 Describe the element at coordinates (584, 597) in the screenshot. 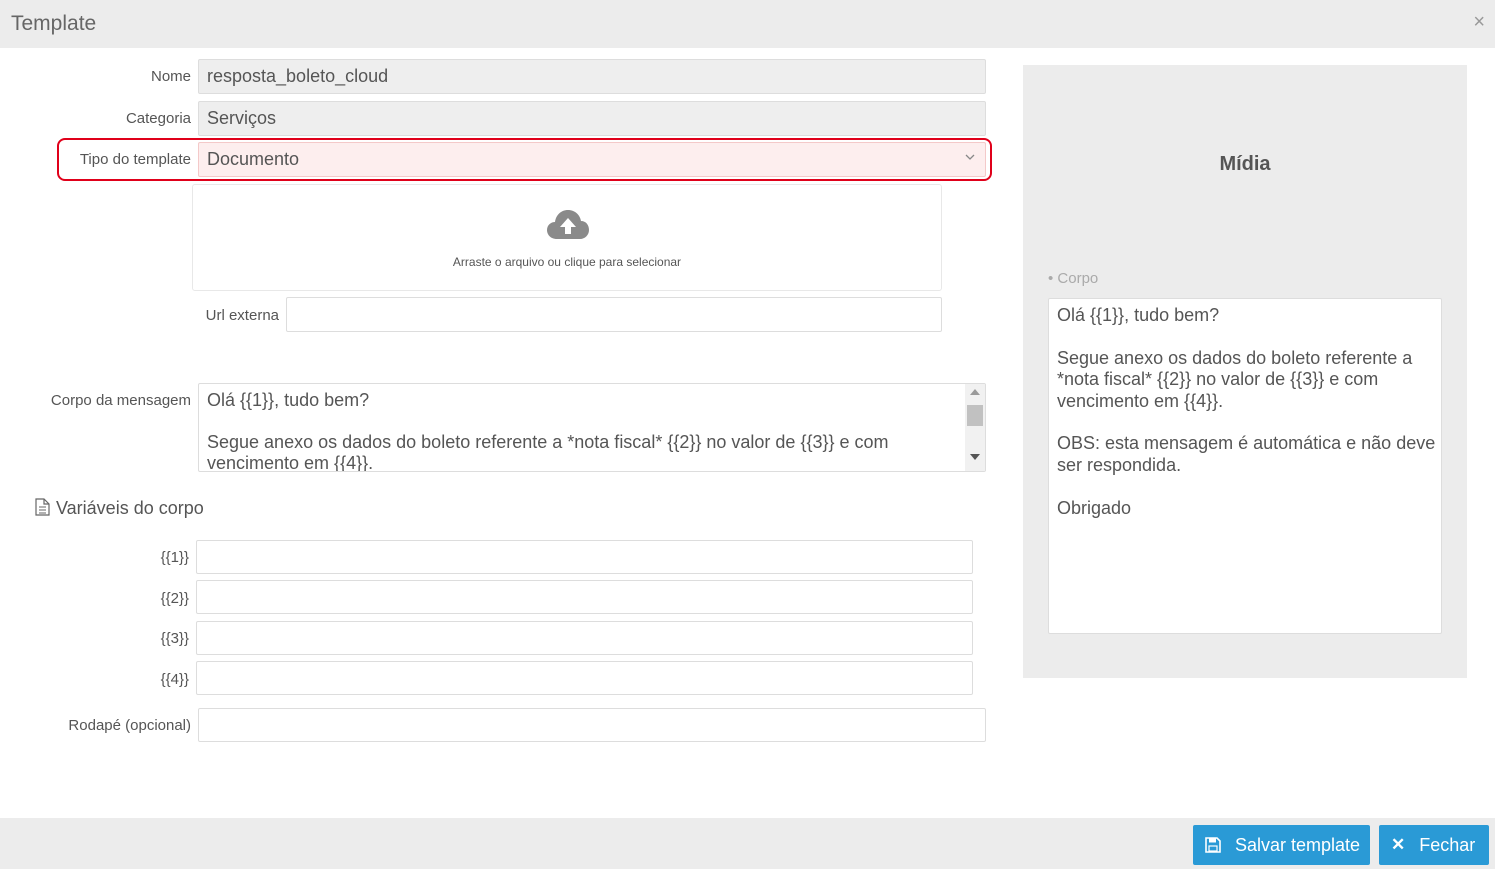

I see `var-2-input` at that location.